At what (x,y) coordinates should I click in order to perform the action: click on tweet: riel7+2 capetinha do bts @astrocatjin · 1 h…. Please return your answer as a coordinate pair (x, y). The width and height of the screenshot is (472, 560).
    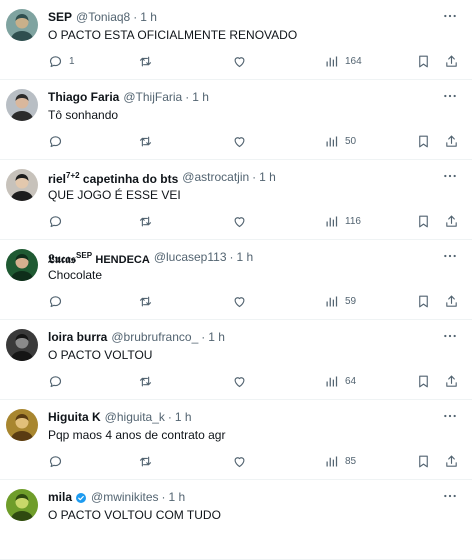
    Looking at the image, I should click on (236, 200).